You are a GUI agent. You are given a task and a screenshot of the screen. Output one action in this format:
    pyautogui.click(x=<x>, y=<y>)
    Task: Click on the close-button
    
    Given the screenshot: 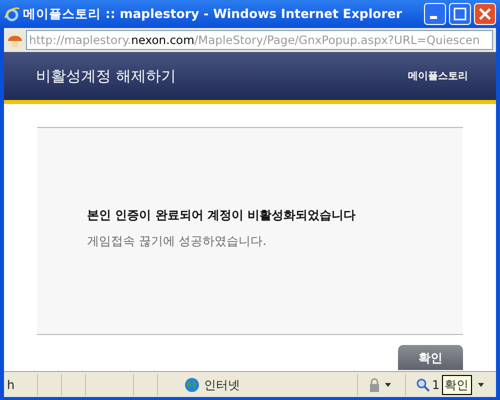 What is the action you would take?
    pyautogui.click(x=485, y=14)
    